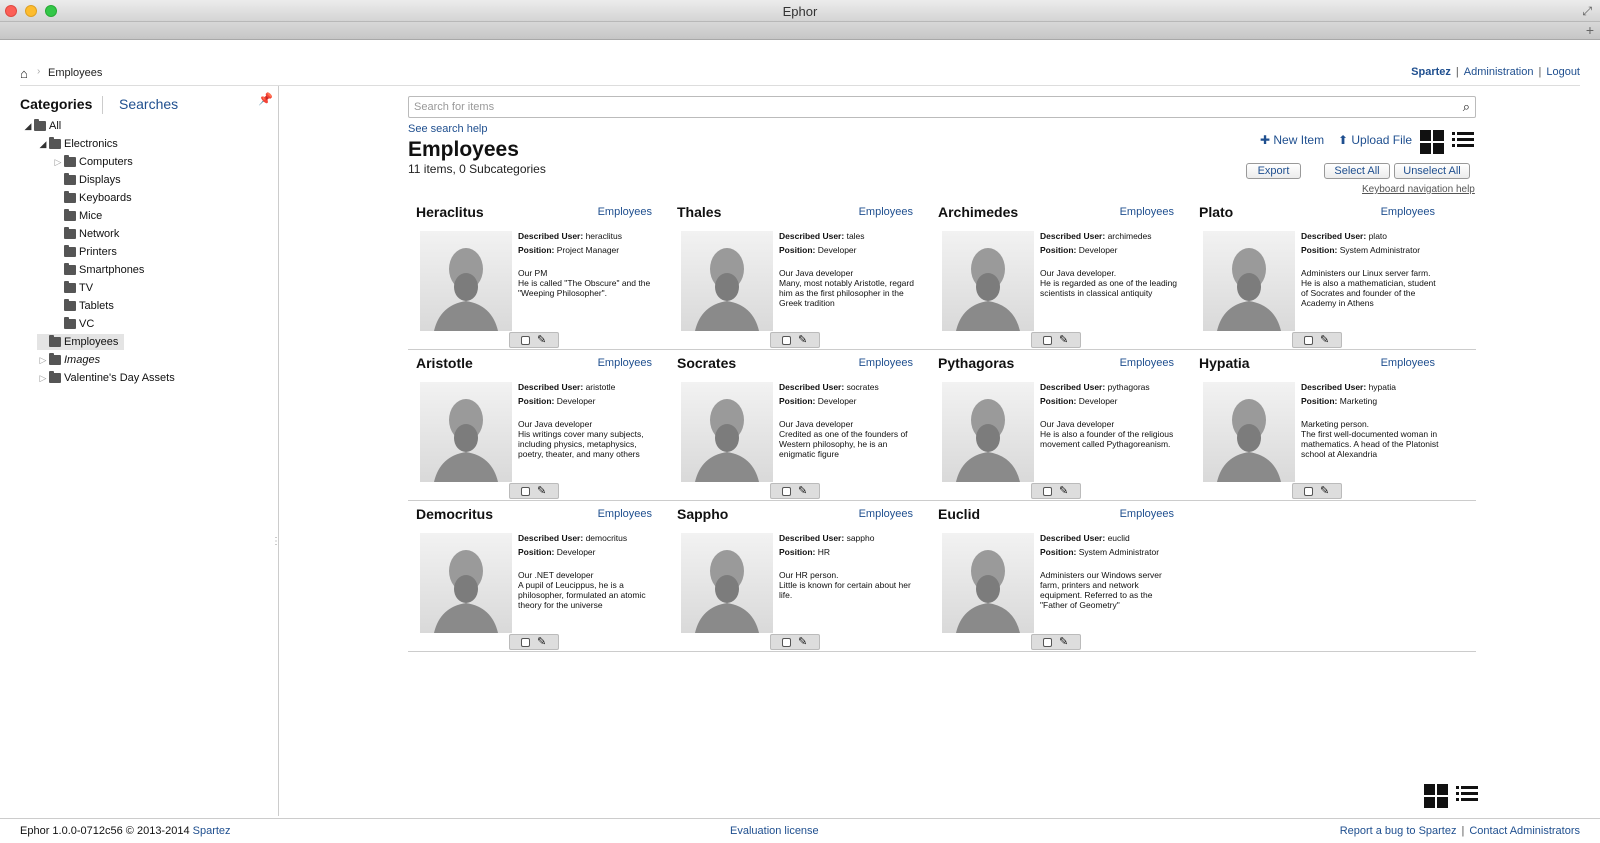  I want to click on item-name: Heraclitus, so click(450, 212).